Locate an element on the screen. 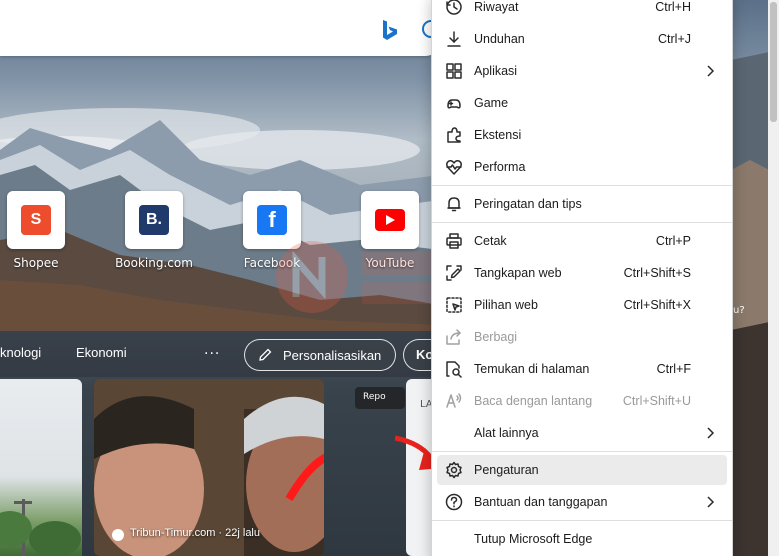  pencil-icon is located at coordinates (265, 354).